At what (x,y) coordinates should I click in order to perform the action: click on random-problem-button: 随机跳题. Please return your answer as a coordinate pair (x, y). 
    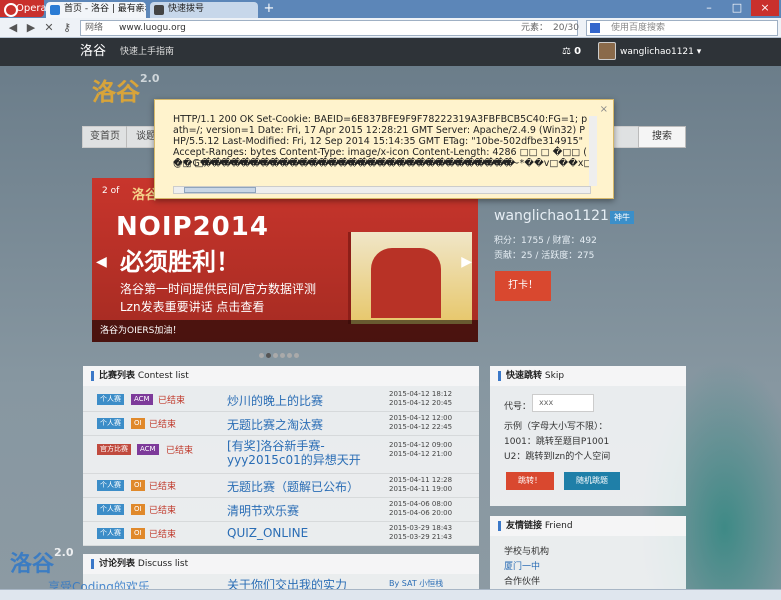
    Looking at the image, I should click on (592, 481).